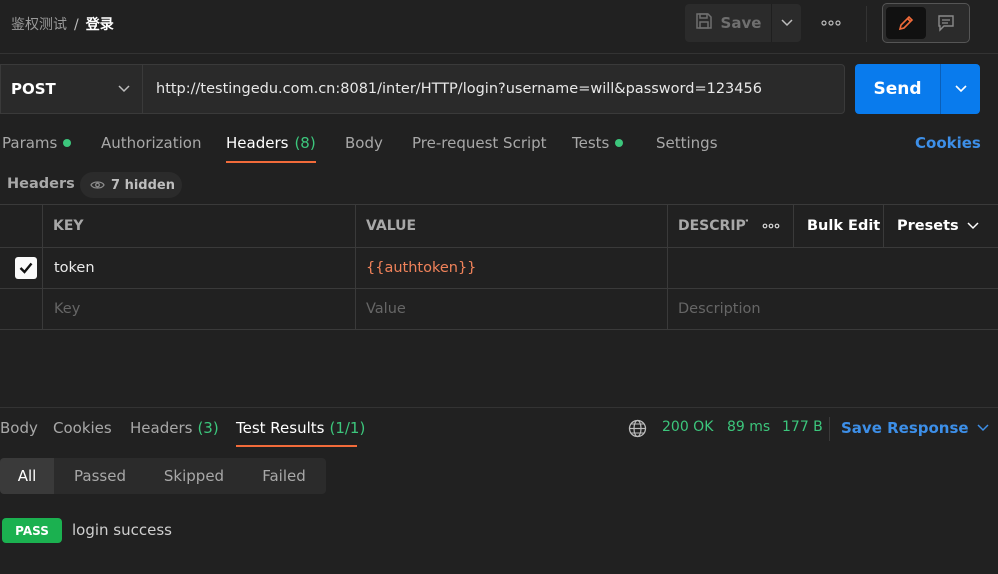  I want to click on send-dropdown-button, so click(960, 89).